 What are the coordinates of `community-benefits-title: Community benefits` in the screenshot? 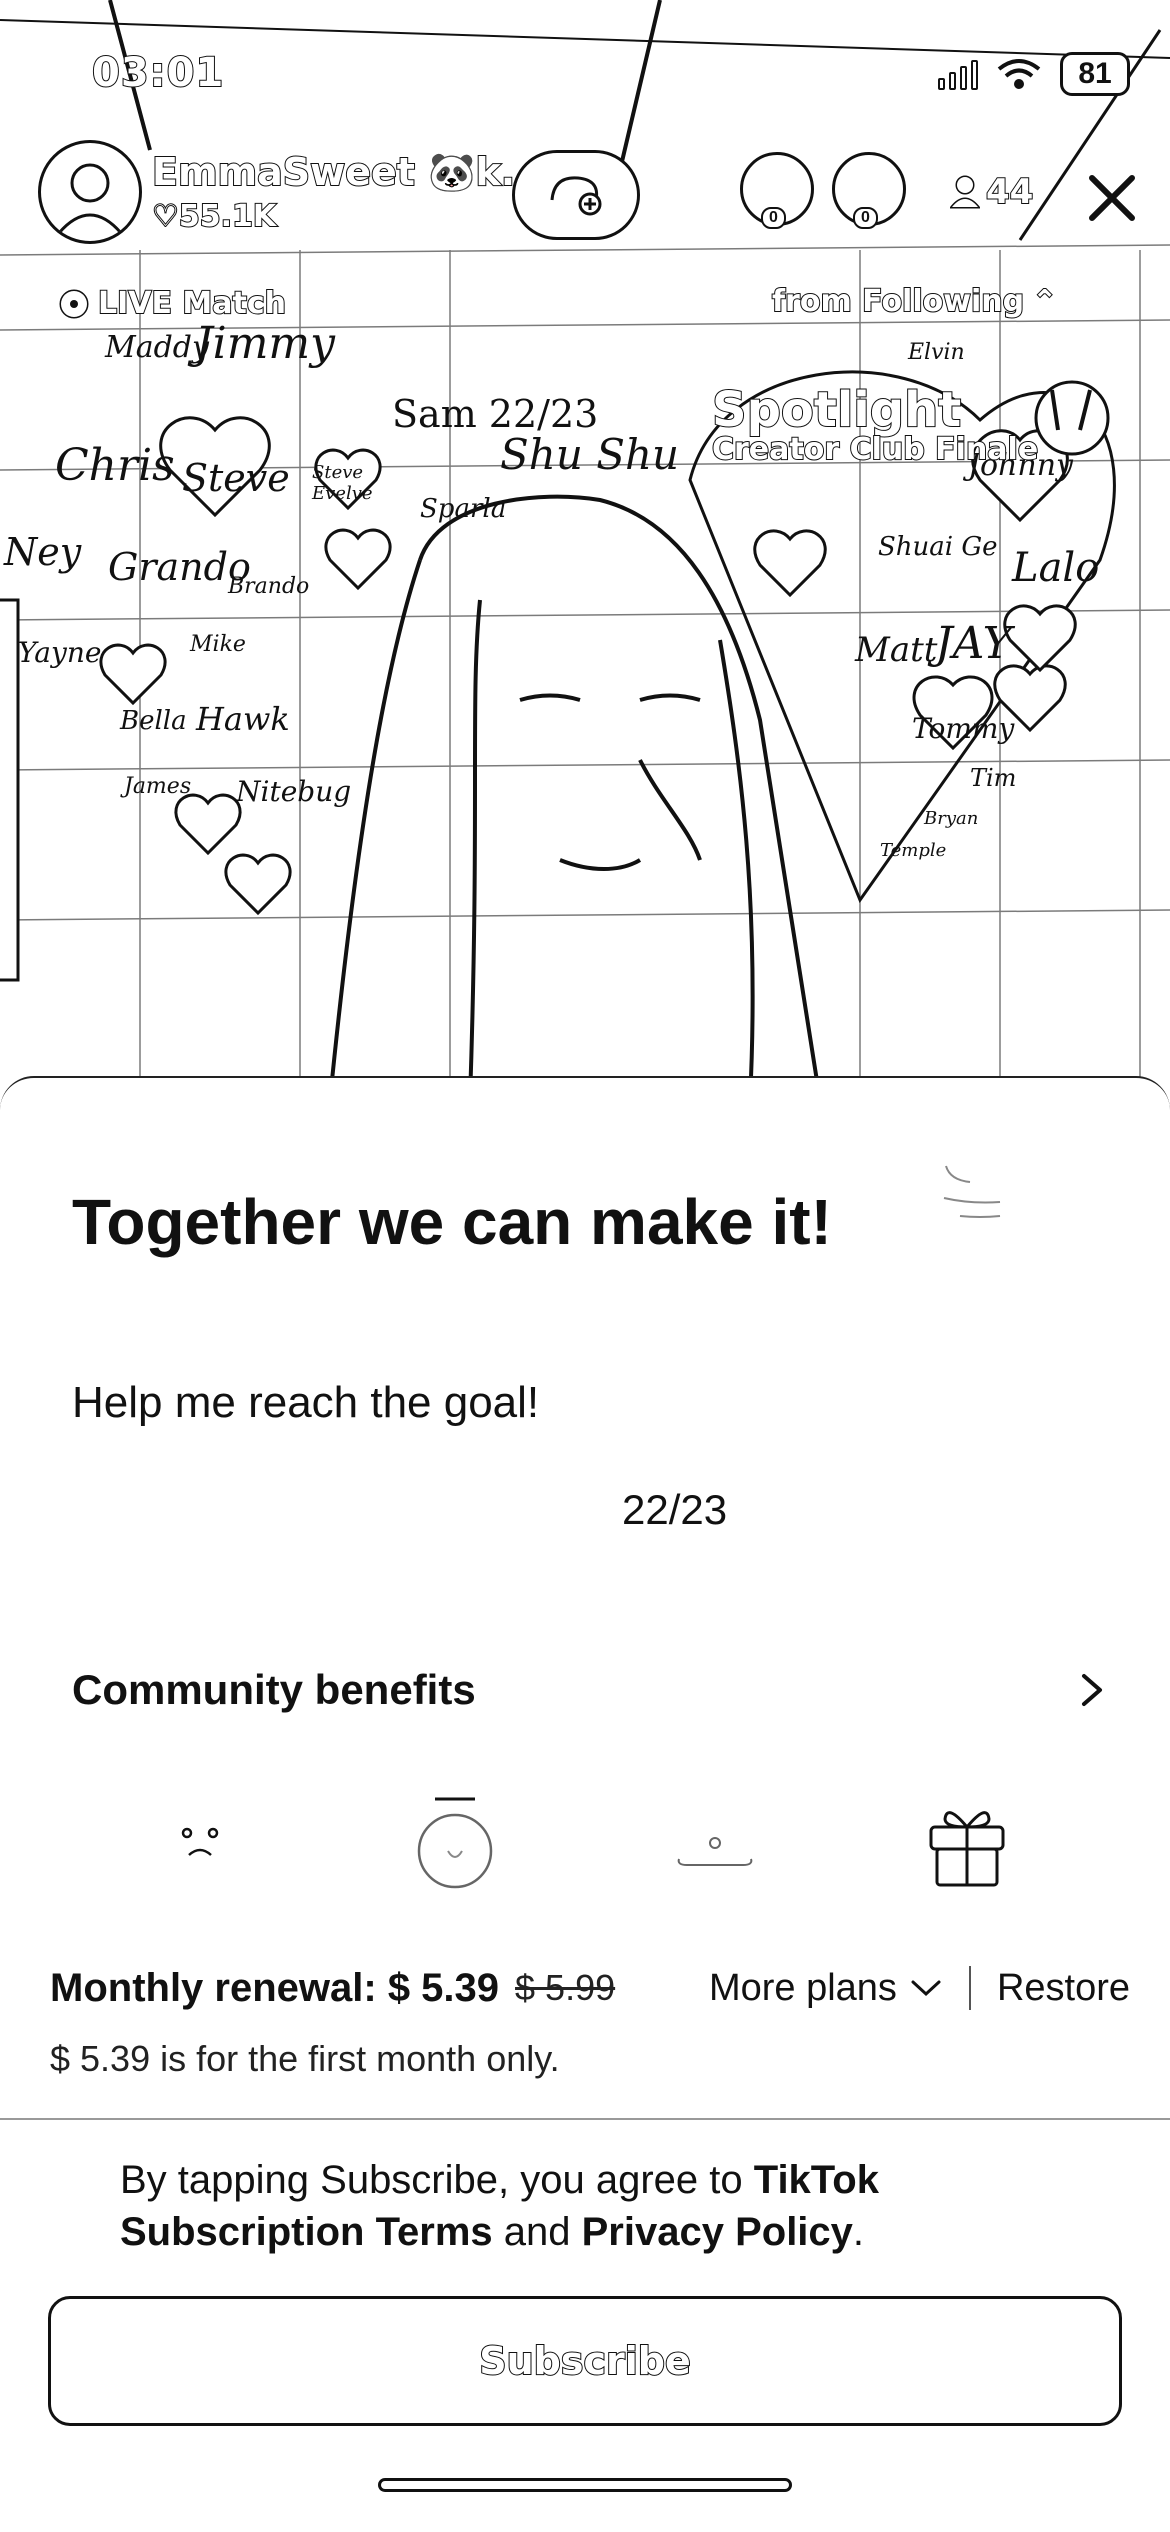 It's located at (274, 1689).